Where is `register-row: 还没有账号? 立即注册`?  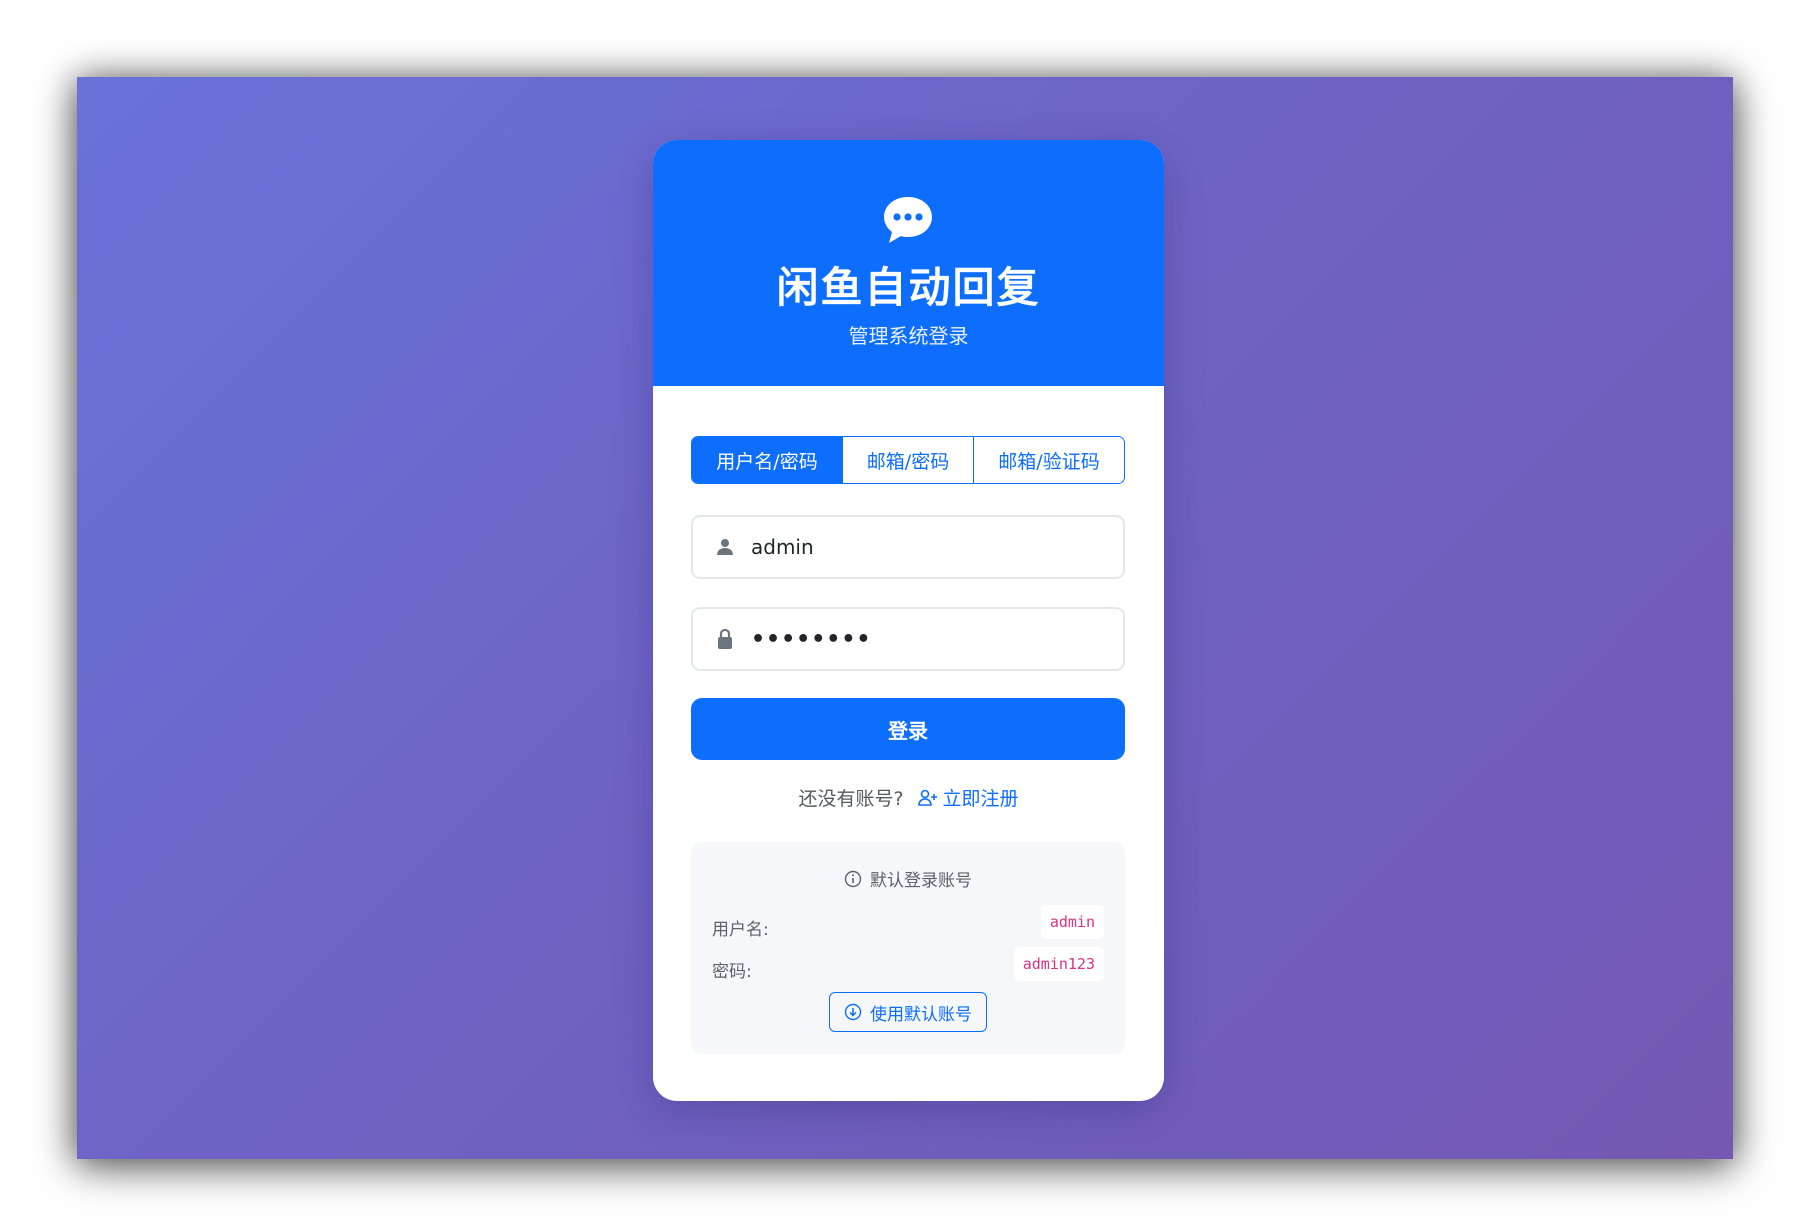 register-row: 还没有账号? 立即注册 is located at coordinates (908, 797).